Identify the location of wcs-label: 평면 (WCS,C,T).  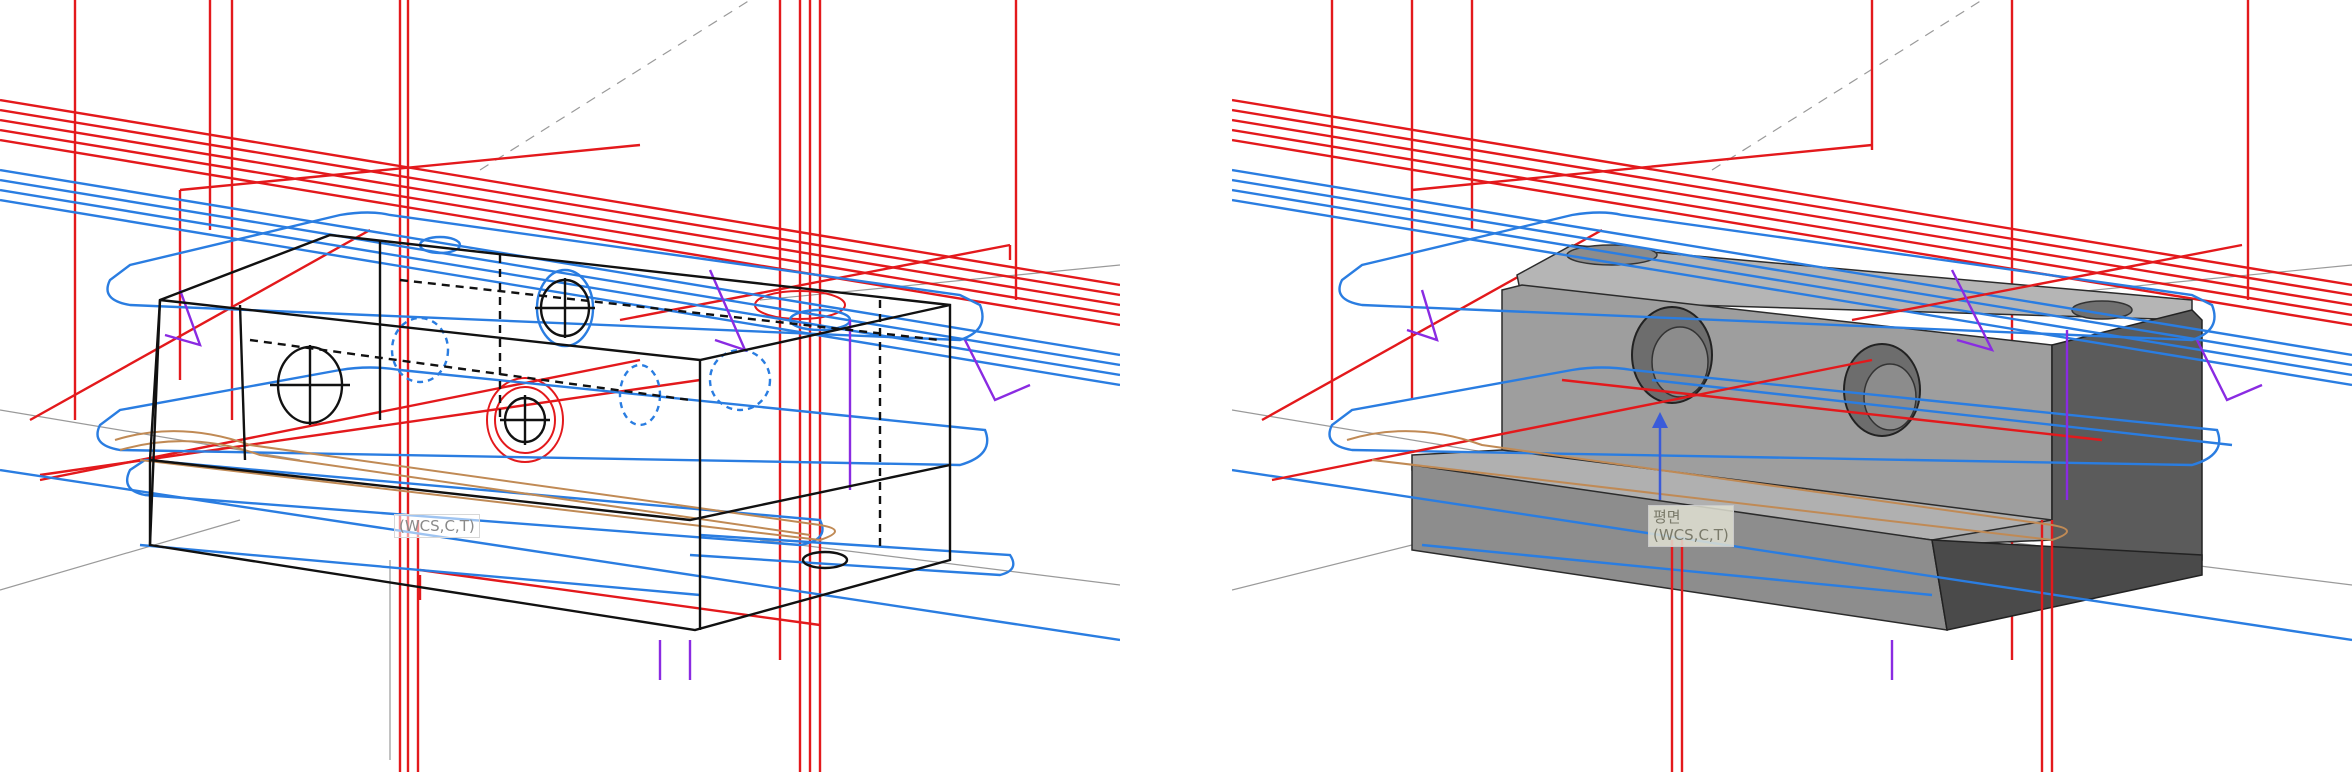
(1691, 526).